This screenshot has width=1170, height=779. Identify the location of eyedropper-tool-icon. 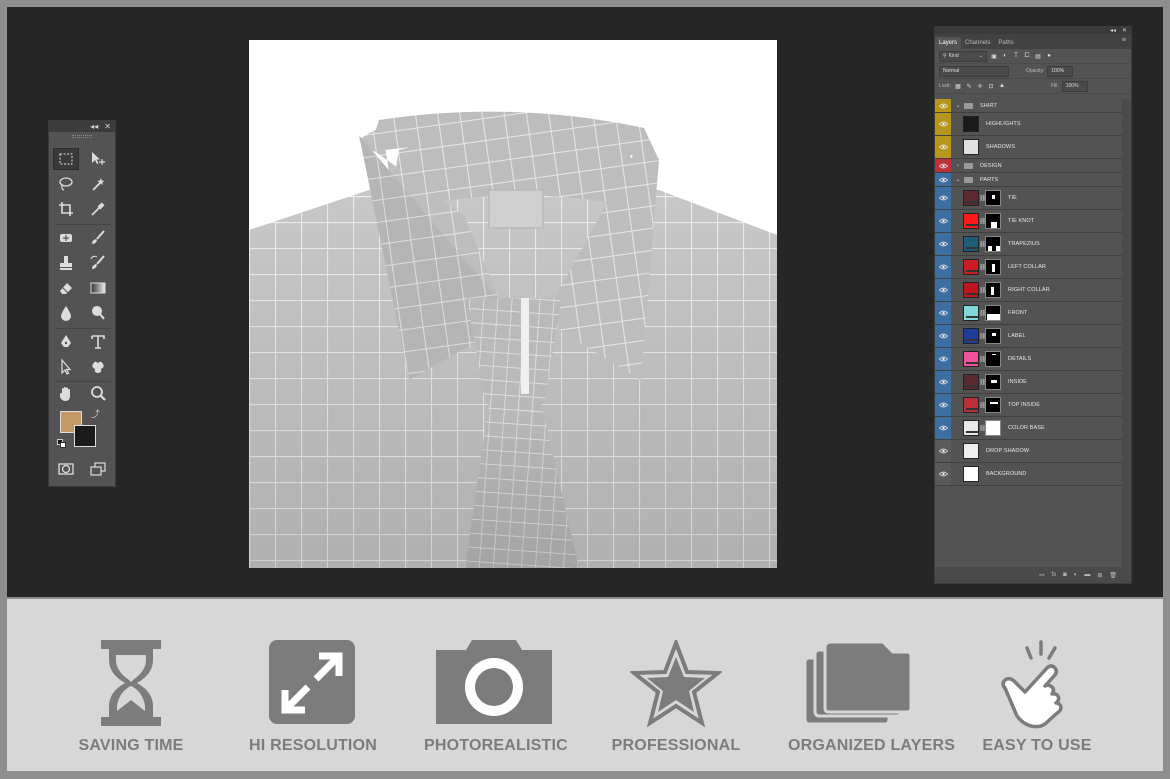
(98, 209).